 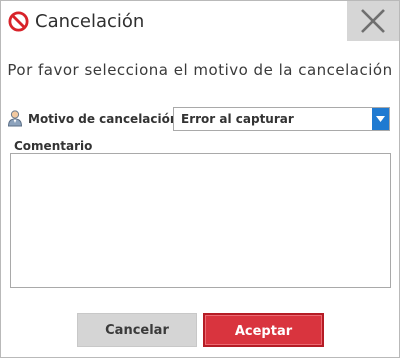 What do you see at coordinates (18, 21) in the screenshot?
I see `prohibited-icon` at bounding box center [18, 21].